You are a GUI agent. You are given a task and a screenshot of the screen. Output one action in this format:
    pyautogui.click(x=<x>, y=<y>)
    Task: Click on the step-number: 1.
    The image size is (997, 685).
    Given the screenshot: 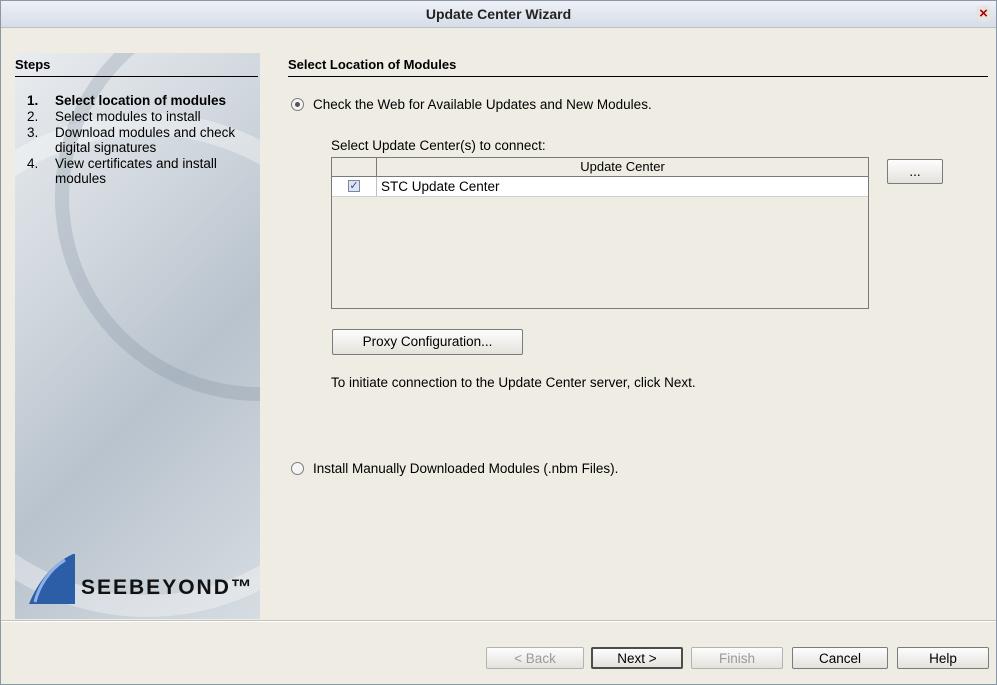 What is the action you would take?
    pyautogui.click(x=33, y=100)
    